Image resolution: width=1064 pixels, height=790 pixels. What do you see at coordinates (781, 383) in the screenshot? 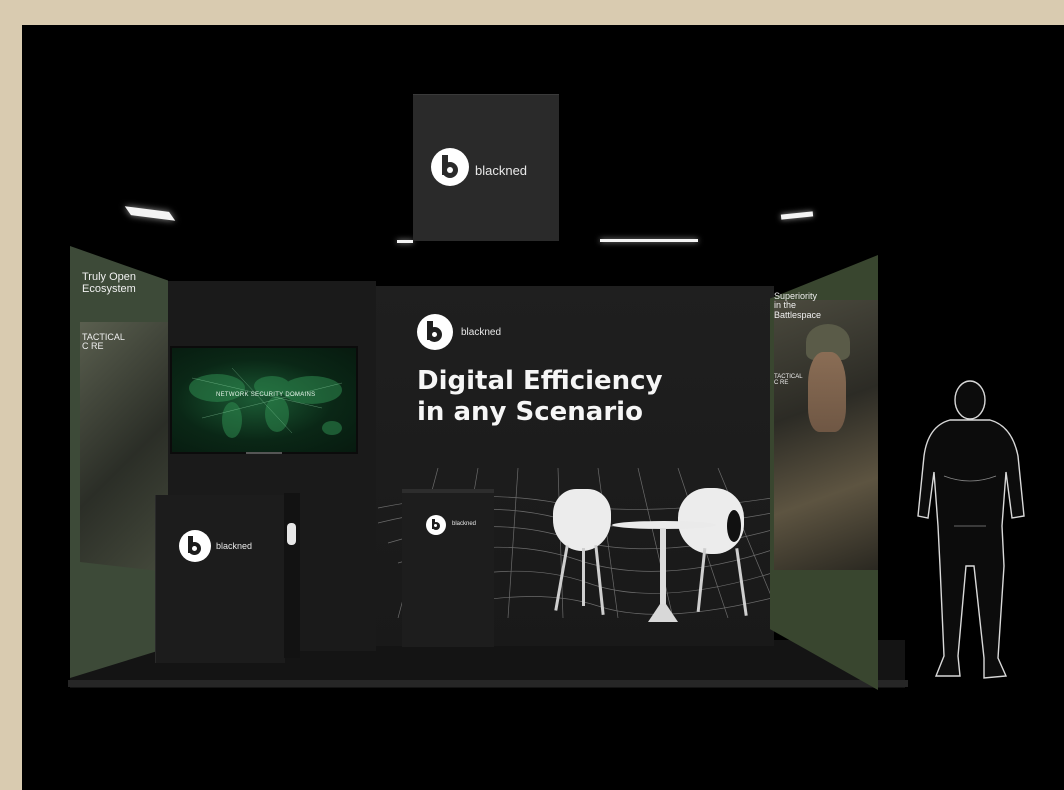
I see `right-product-line-2: C RE` at bounding box center [781, 383].